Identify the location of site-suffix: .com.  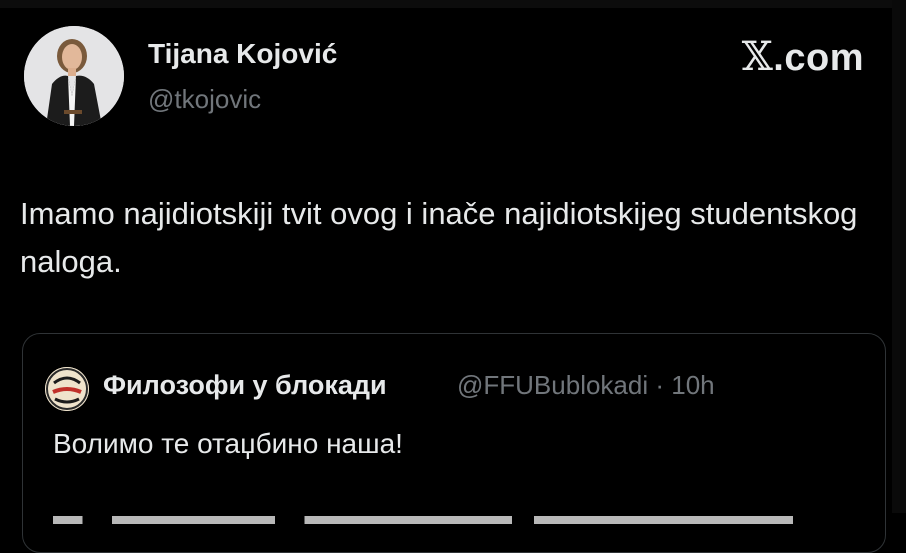
(818, 58).